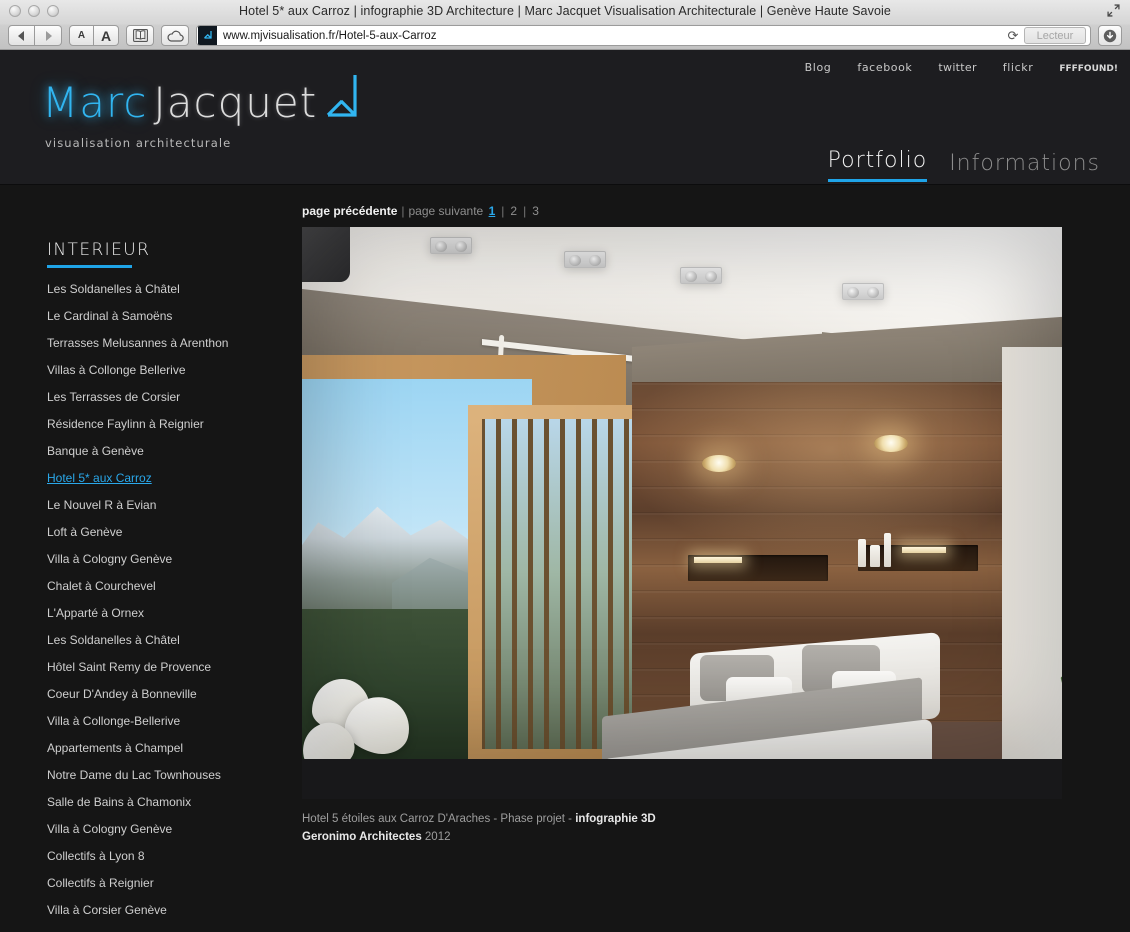 The height and width of the screenshot is (932, 1130). I want to click on list-item: Villa à Collonge-Bellerive, so click(164, 721).